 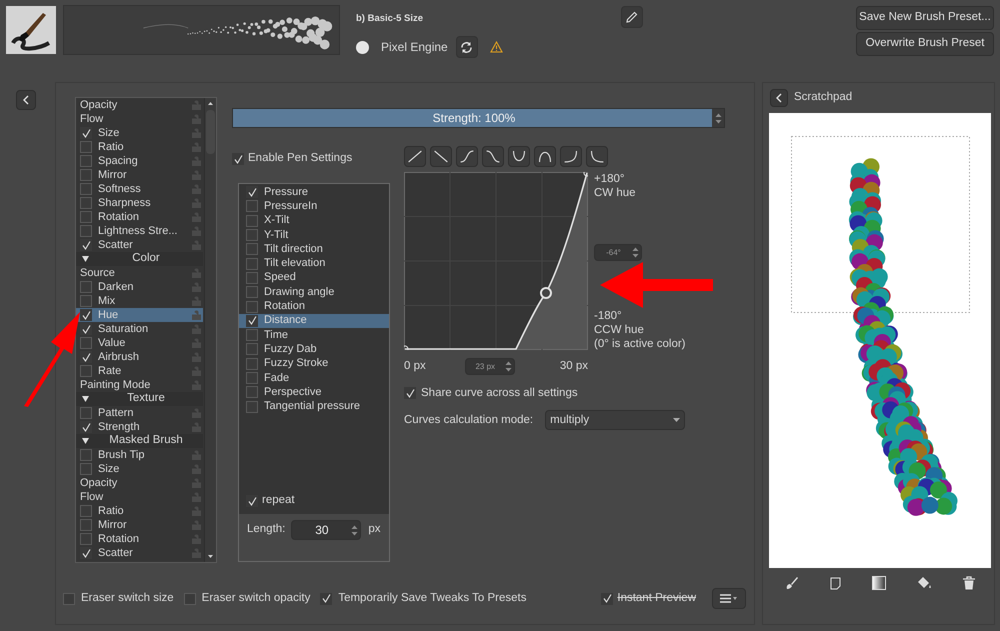 I want to click on spin-box: -64°, so click(x=618, y=252).